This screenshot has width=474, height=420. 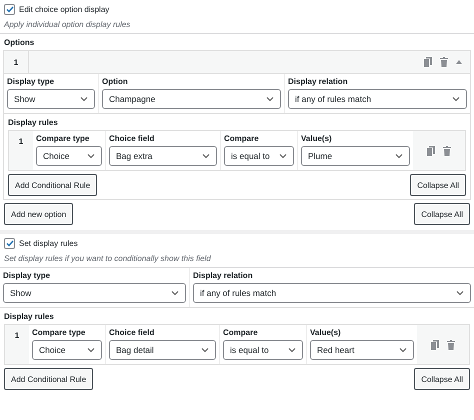 What do you see at coordinates (459, 62) in the screenshot?
I see `caret-icon` at bounding box center [459, 62].